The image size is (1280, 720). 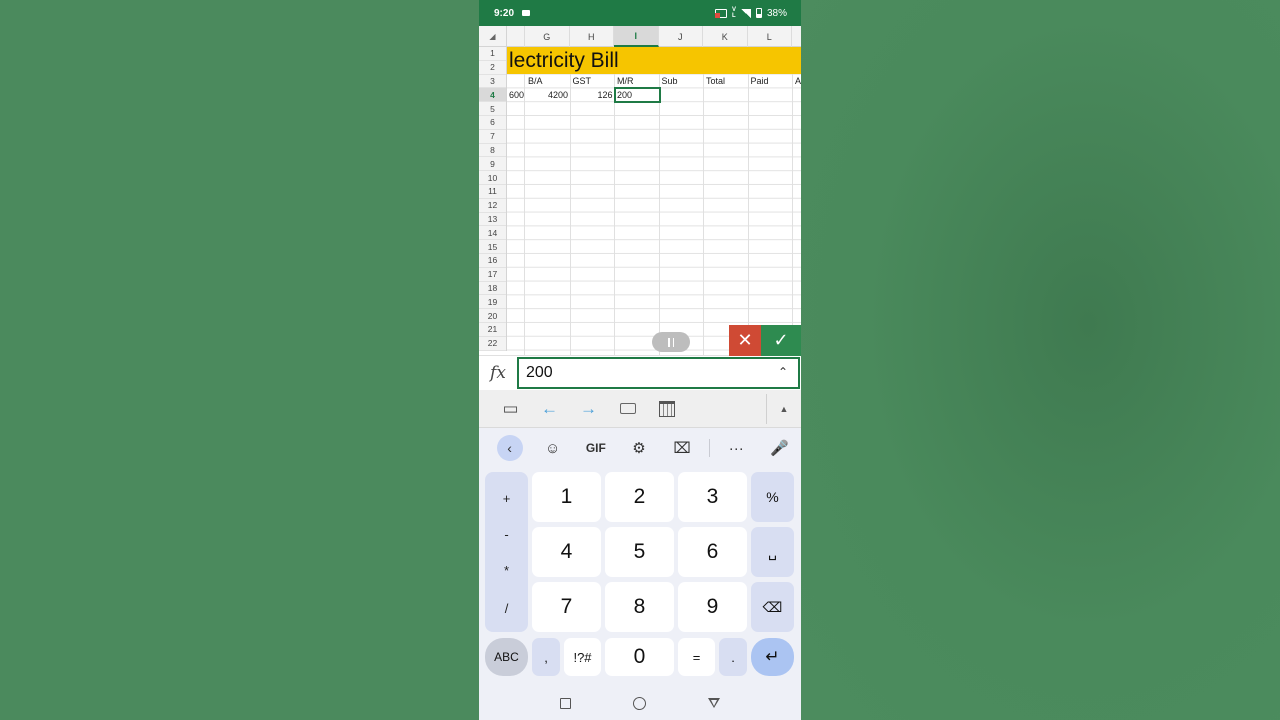 What do you see at coordinates (781, 340) in the screenshot?
I see `checkmark-icon: ✓` at bounding box center [781, 340].